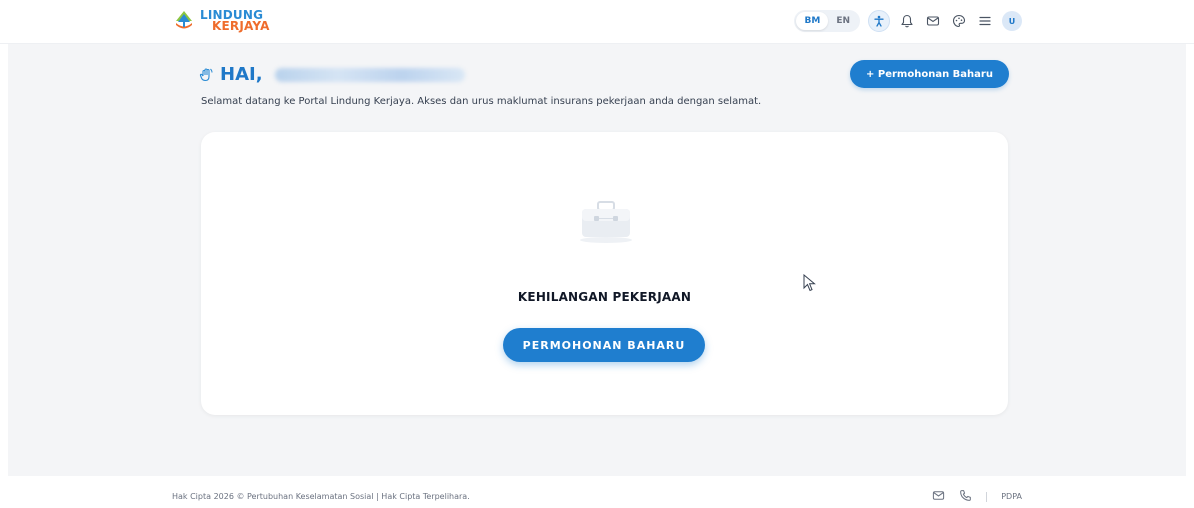 This screenshot has width=1194, height=508. I want to click on new-application-card-button: PERMOHONAN BAHARU, so click(604, 345).